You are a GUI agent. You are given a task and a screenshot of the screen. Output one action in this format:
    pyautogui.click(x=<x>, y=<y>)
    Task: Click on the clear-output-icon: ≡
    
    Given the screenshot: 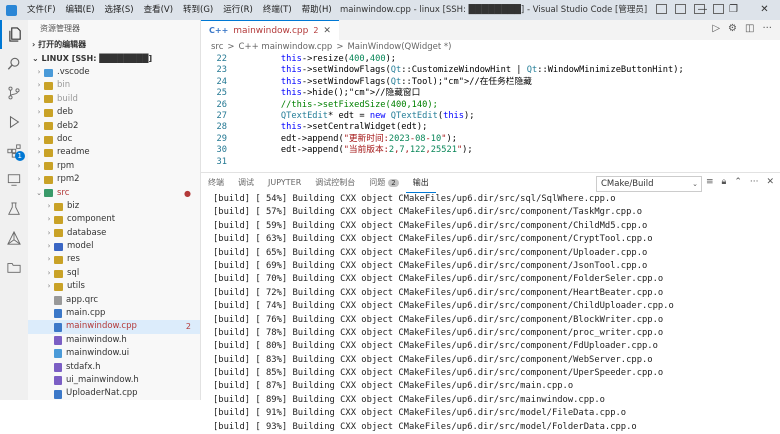 What is the action you would take?
    pyautogui.click(x=710, y=182)
    